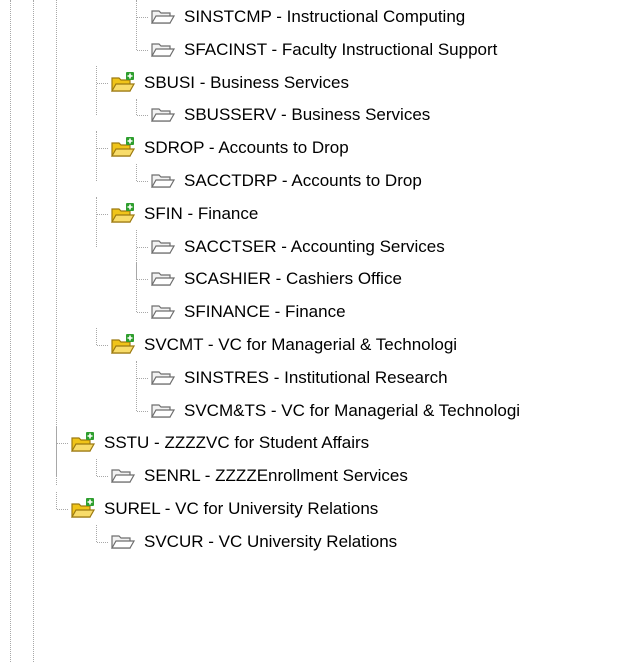 Image resolution: width=625 pixels, height=662 pixels. I want to click on tree-node-svcm-ts: SVCM&TS - VC for Managerial & Technologi, so click(335, 411).